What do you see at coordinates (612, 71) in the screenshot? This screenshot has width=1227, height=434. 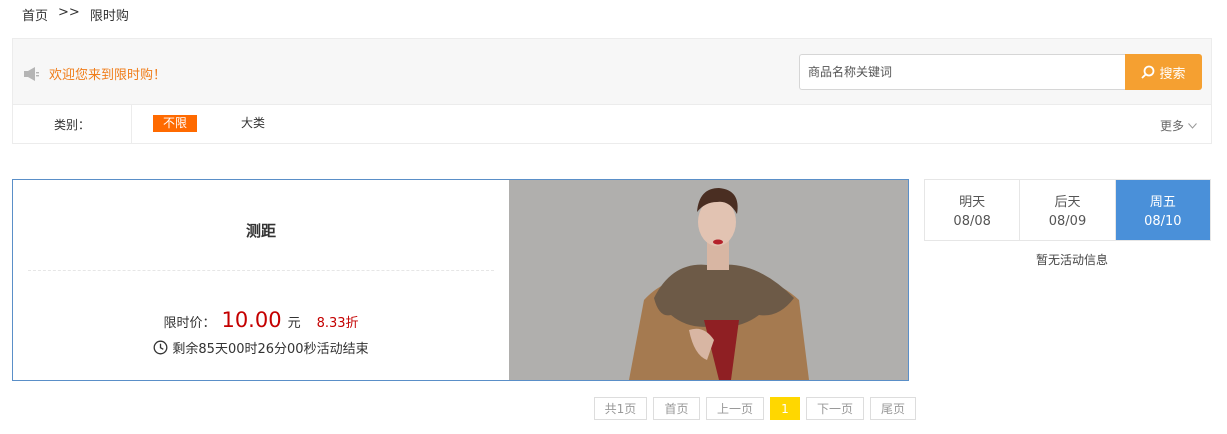 I see `top-bar: 欢迎您来到限时购！ 搜索` at bounding box center [612, 71].